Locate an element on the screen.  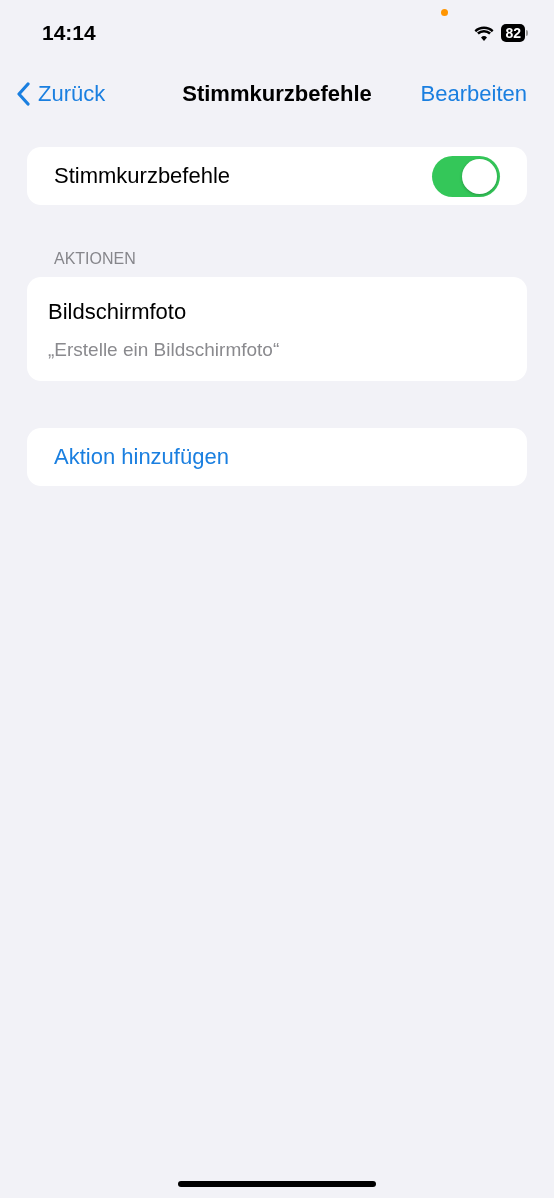
add-action-button: Aktion hinzufügen is located at coordinates (141, 457).